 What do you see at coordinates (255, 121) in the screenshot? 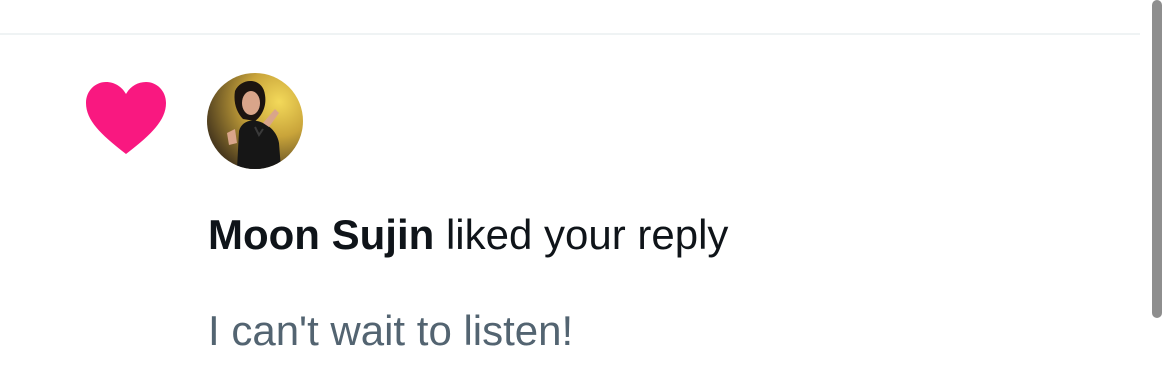
I see `avatar` at bounding box center [255, 121].